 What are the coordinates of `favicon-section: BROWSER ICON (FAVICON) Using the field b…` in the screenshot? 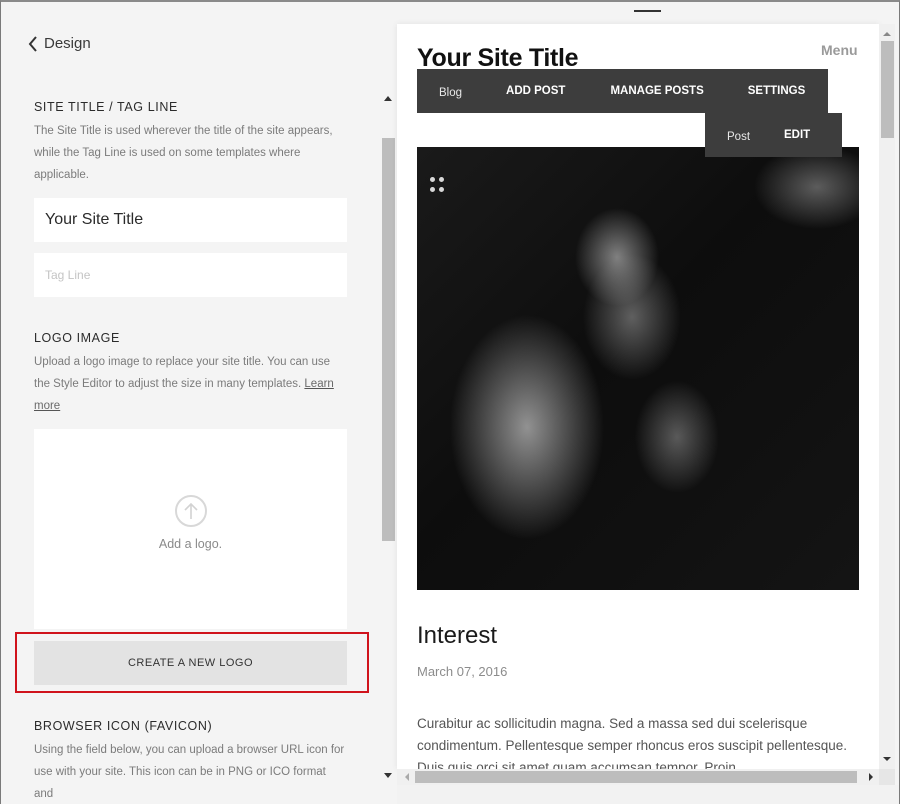 It's located at (190, 761).